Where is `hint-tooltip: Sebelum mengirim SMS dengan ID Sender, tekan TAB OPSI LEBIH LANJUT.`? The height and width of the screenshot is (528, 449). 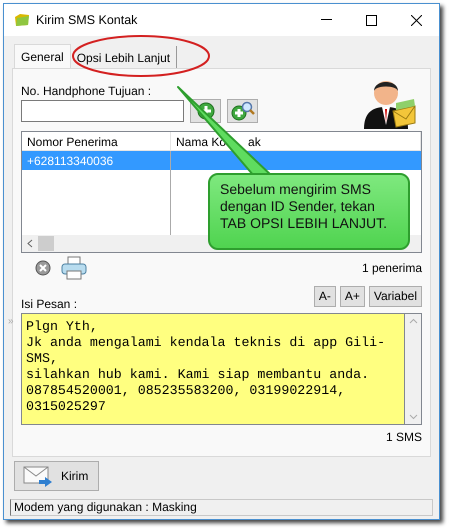
hint-tooltip: Sebelum mengirim SMS dengan ID Sender, tekan TAB OPSI LEBIH LANJUT. is located at coordinates (309, 211).